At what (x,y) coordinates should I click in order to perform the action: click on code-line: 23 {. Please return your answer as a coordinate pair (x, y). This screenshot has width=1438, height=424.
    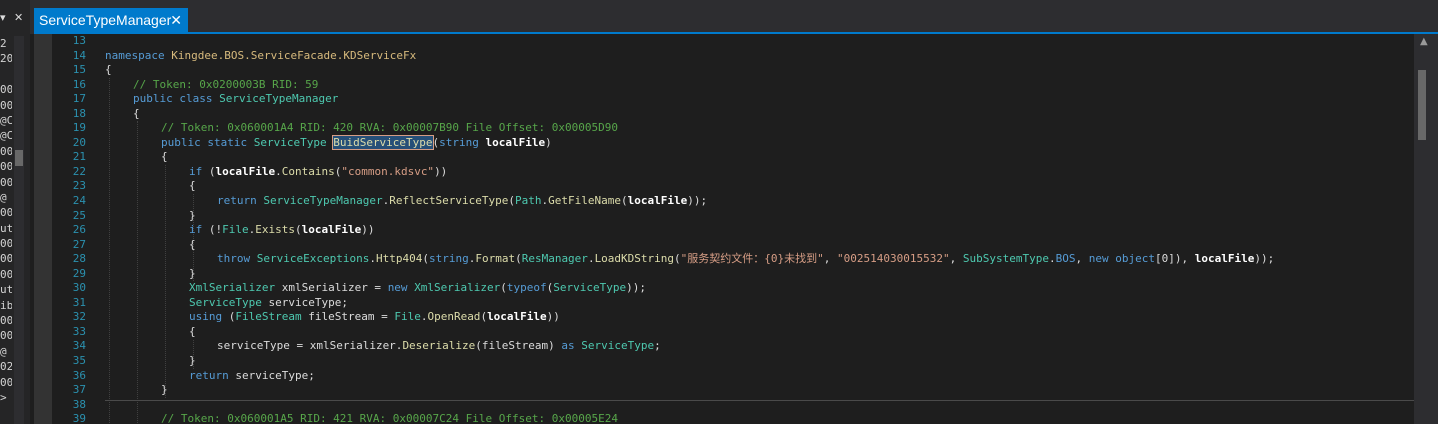
    Looking at the image, I should click on (724, 186).